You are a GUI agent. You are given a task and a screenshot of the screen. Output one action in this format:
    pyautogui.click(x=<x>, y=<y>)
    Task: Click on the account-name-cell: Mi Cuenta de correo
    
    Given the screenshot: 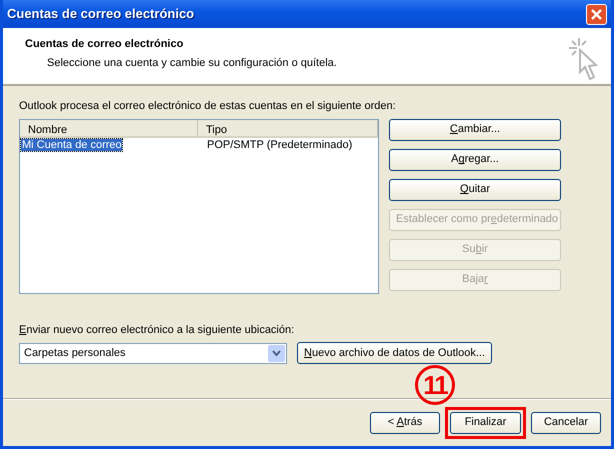 What is the action you would take?
    pyautogui.click(x=71, y=145)
    